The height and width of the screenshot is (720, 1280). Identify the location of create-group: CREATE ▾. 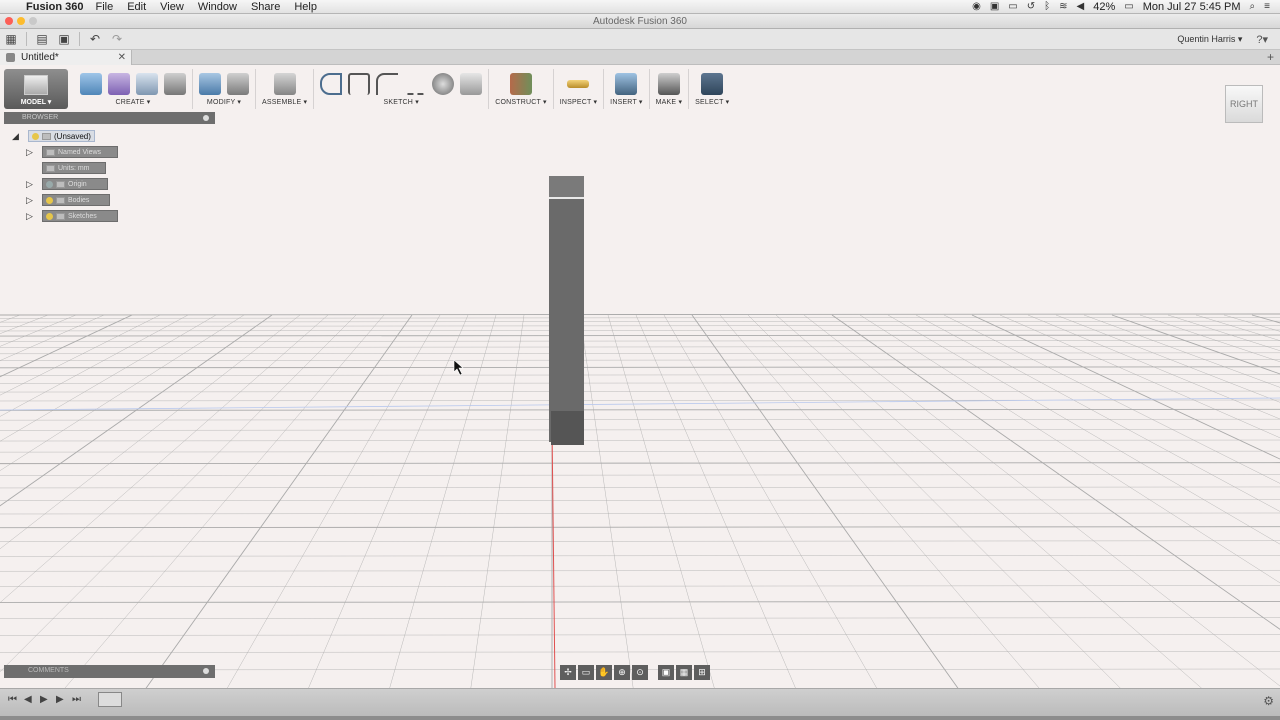
(133, 89).